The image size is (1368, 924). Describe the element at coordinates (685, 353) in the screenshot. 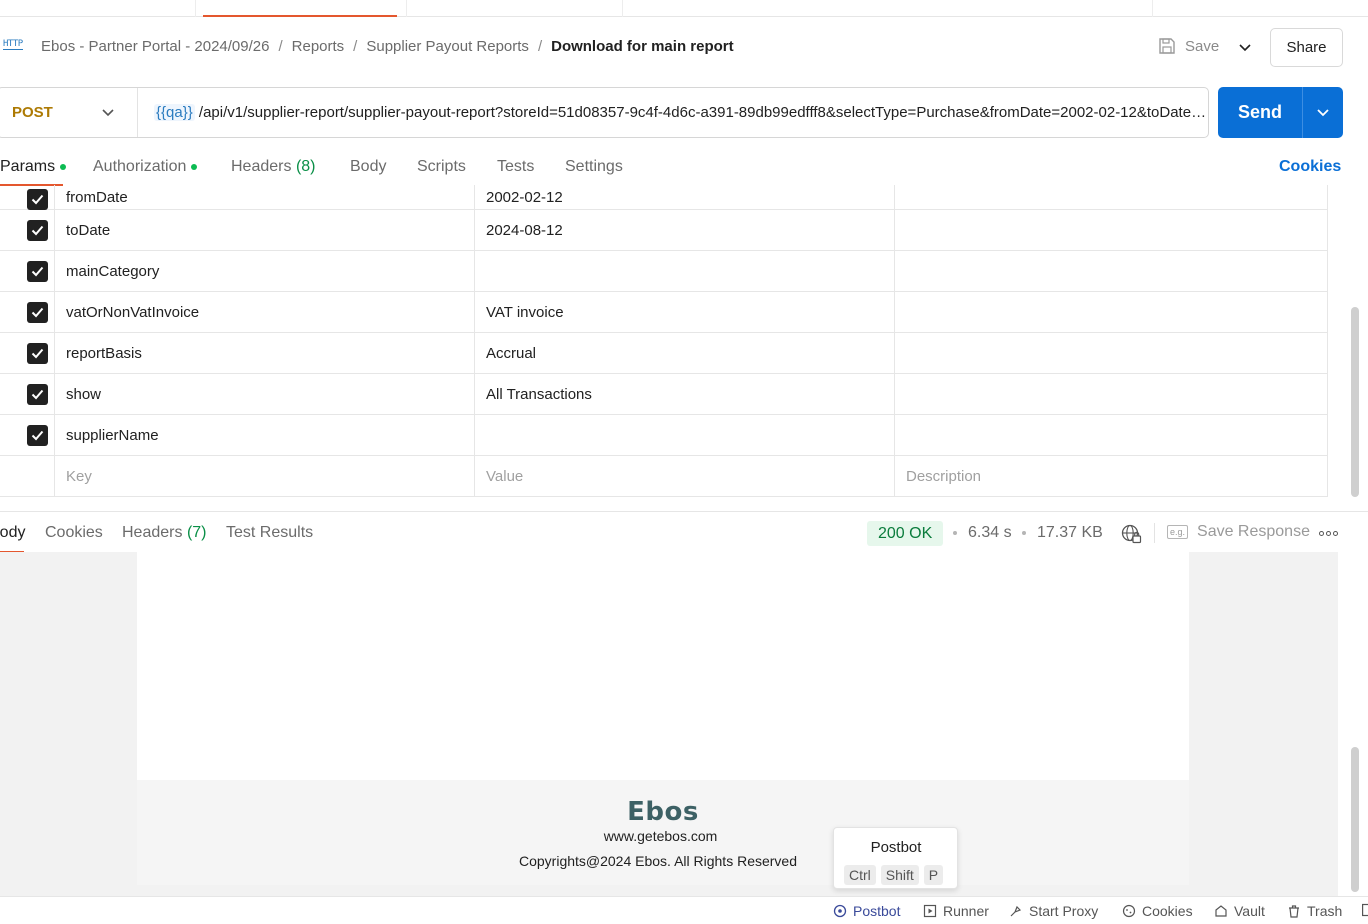

I see `param-value: Accrual` at that location.